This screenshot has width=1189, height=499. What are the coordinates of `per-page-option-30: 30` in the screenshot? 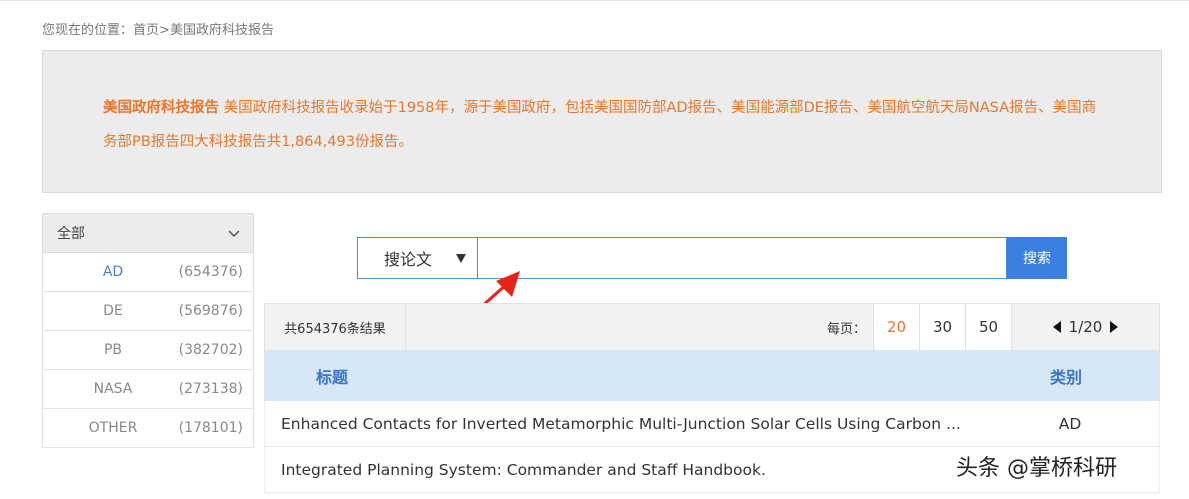 It's located at (942, 327).